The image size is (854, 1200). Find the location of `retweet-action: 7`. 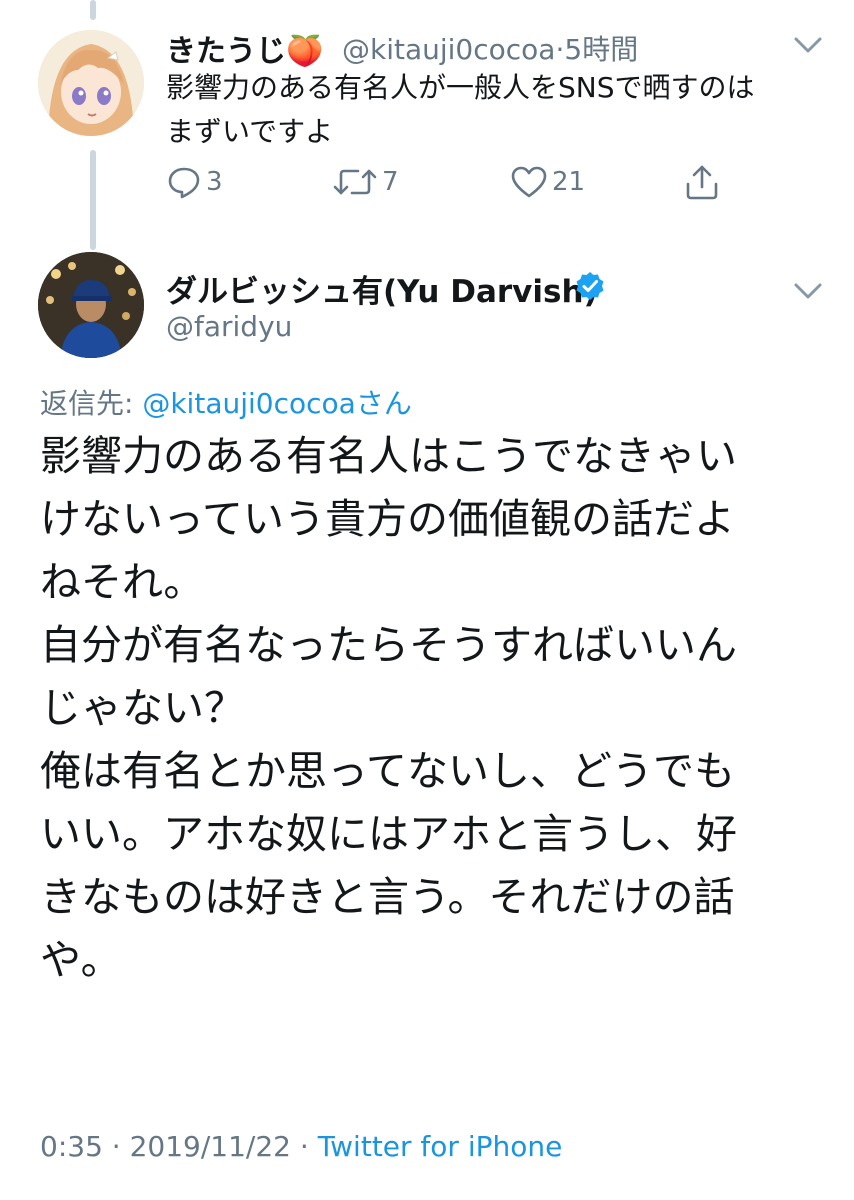

retweet-action: 7 is located at coordinates (365, 182).